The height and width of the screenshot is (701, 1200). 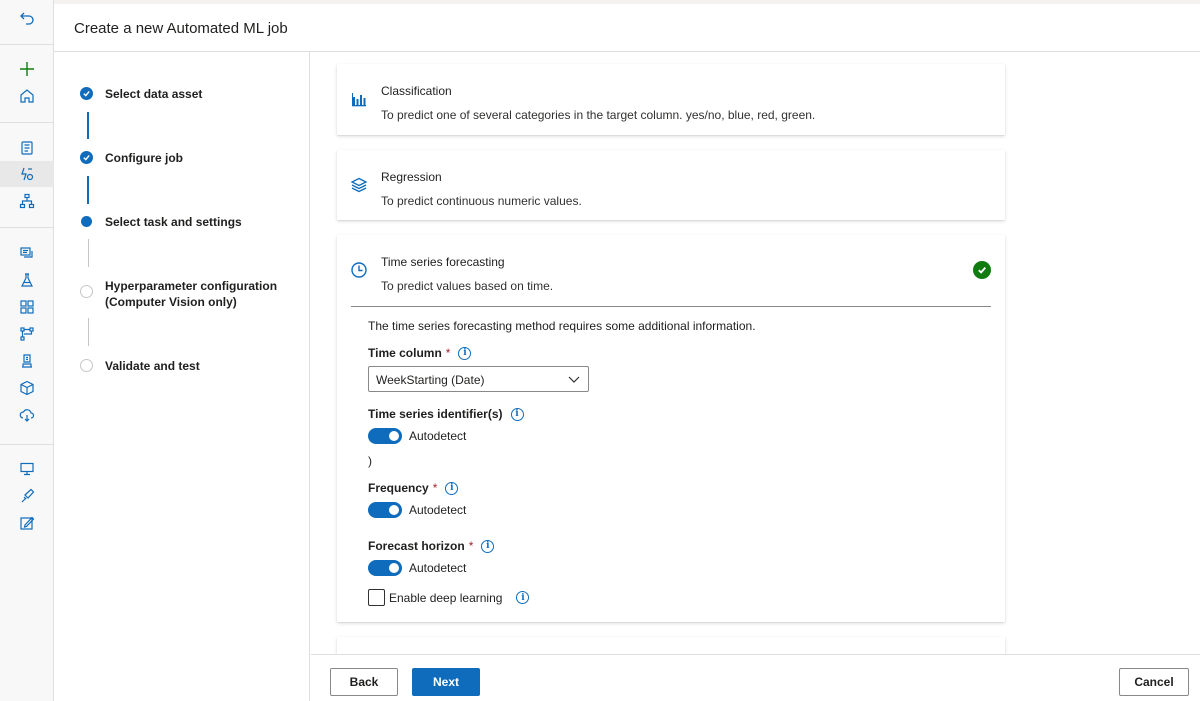 What do you see at coordinates (152, 366) in the screenshot?
I see `step-label: Validate and test` at bounding box center [152, 366].